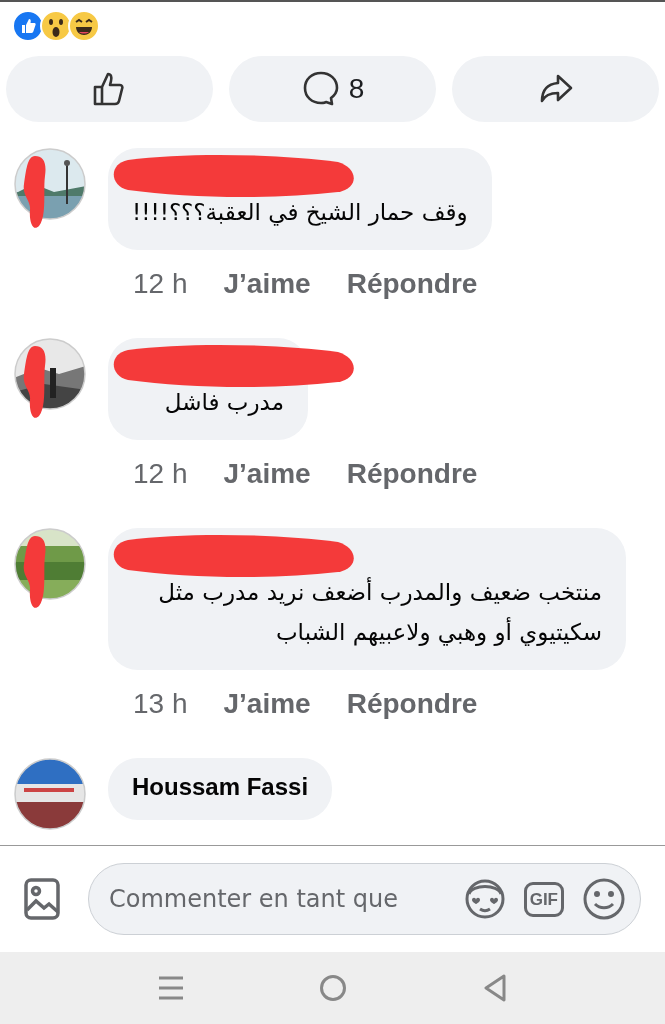 This screenshot has width=665, height=1024. Describe the element at coordinates (160, 704) in the screenshot. I see `comment-time: 13 h` at that location.